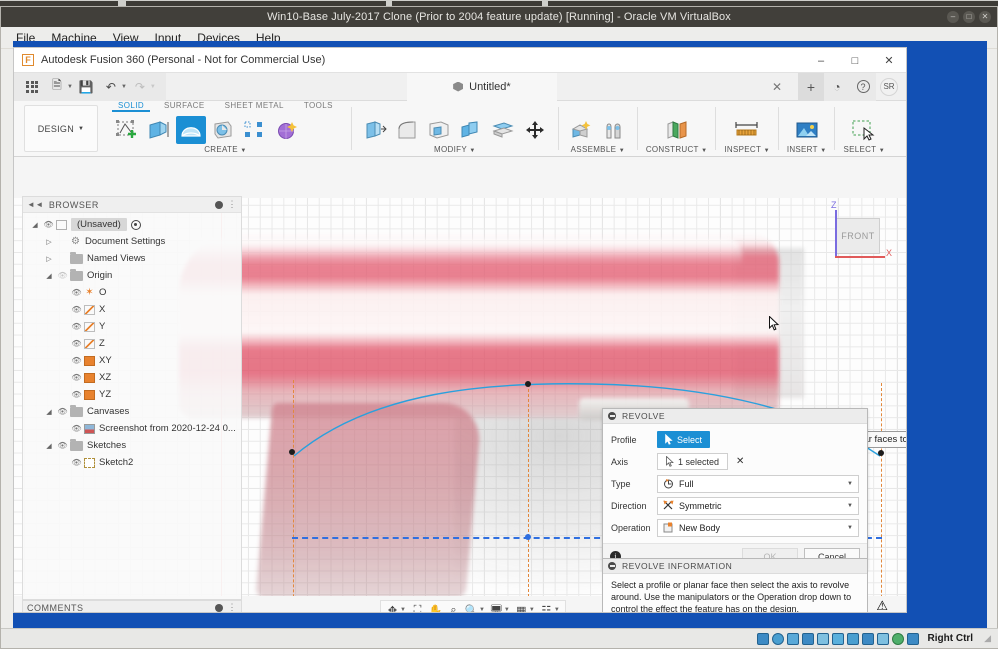 This screenshot has width=998, height=649. Describe the element at coordinates (417, 607) in the screenshot. I see `fit-view-icon: ⛶` at that location.